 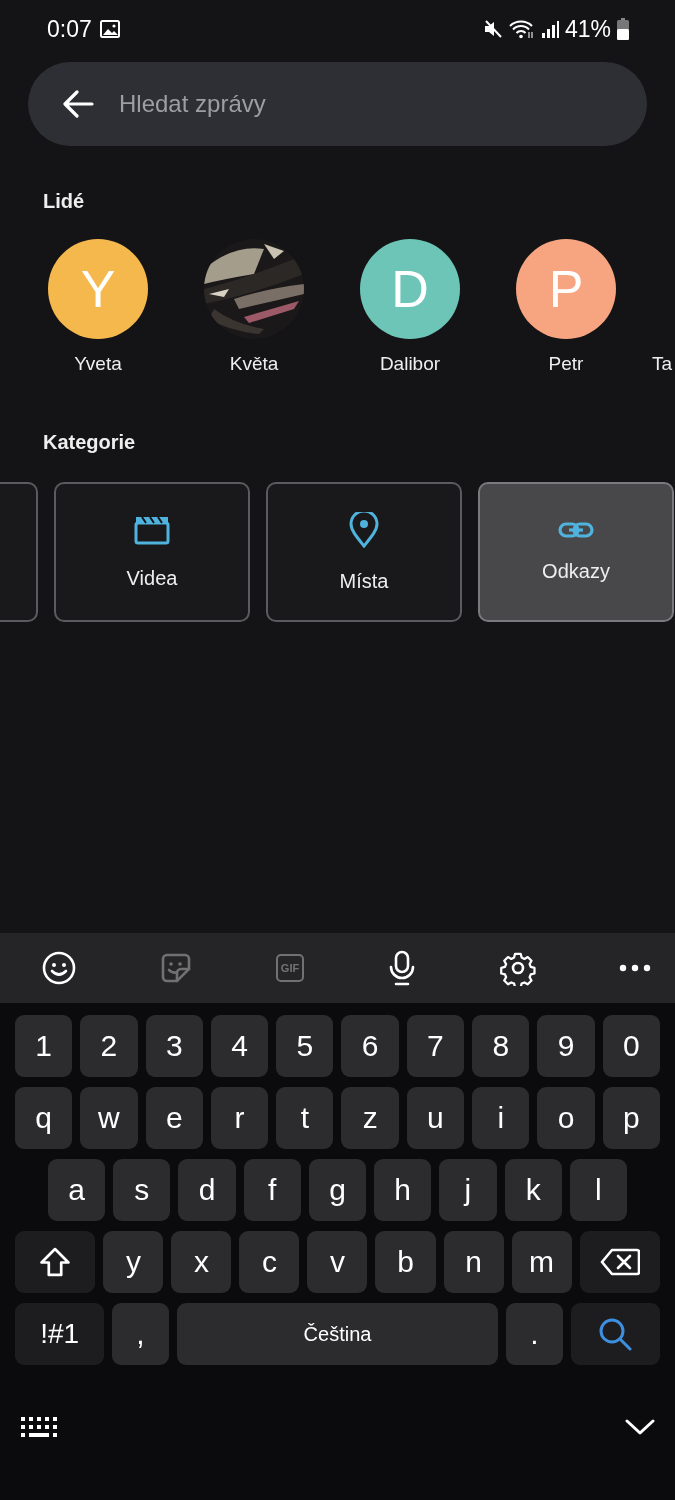 I want to click on key: t, so click(x=305, y=1118).